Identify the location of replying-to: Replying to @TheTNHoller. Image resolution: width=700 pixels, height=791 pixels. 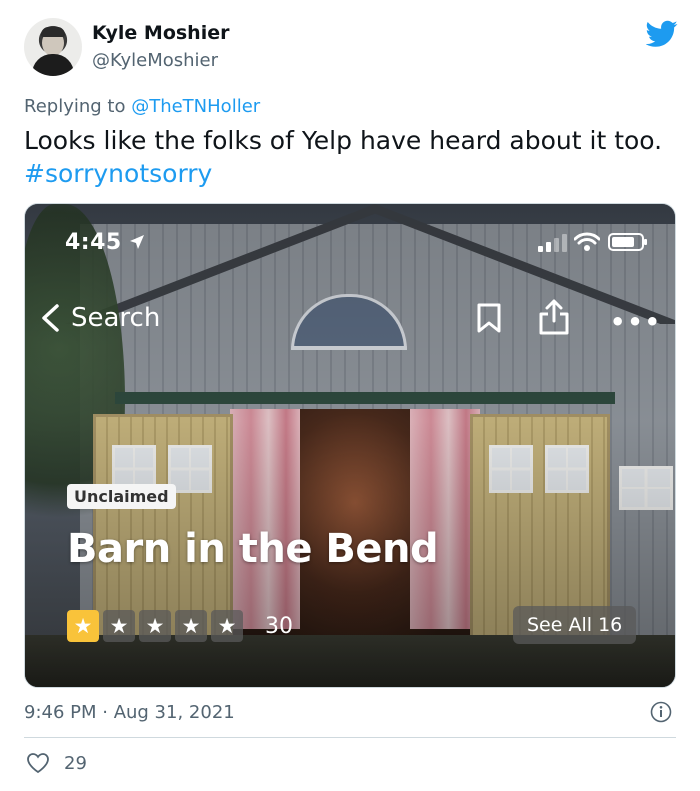
(142, 106).